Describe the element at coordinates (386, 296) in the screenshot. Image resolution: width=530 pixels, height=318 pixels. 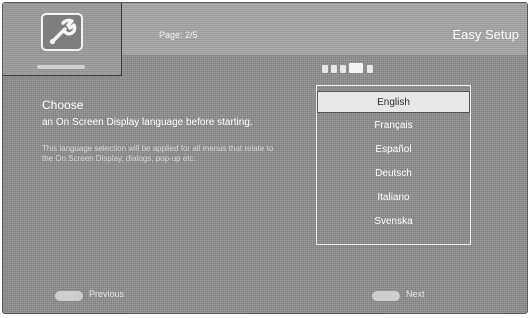
I see `next-button-icon` at that location.